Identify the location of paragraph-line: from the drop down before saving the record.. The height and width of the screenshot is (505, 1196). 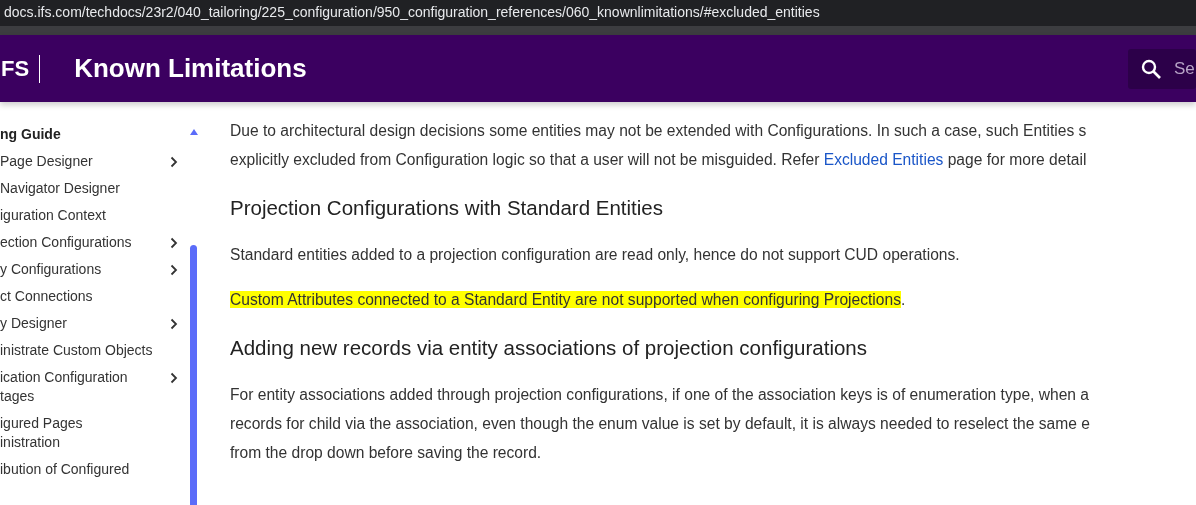
(386, 452).